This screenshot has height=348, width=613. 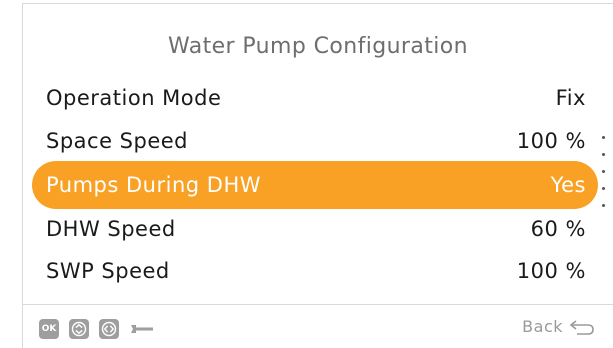 I want to click on menu-item-label: Operation Mode, so click(x=134, y=98).